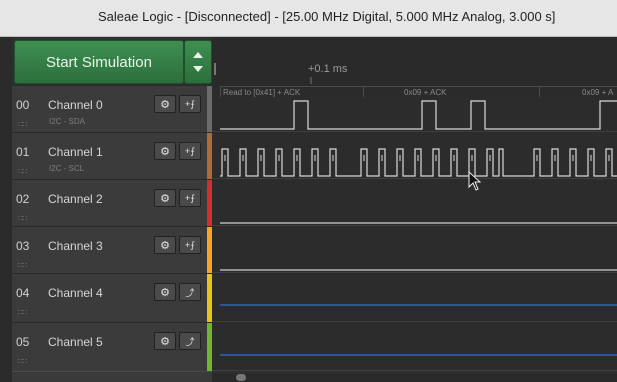 The width and height of the screenshot is (617, 382). I want to click on start-simulation-label: Start Simulation, so click(99, 62).